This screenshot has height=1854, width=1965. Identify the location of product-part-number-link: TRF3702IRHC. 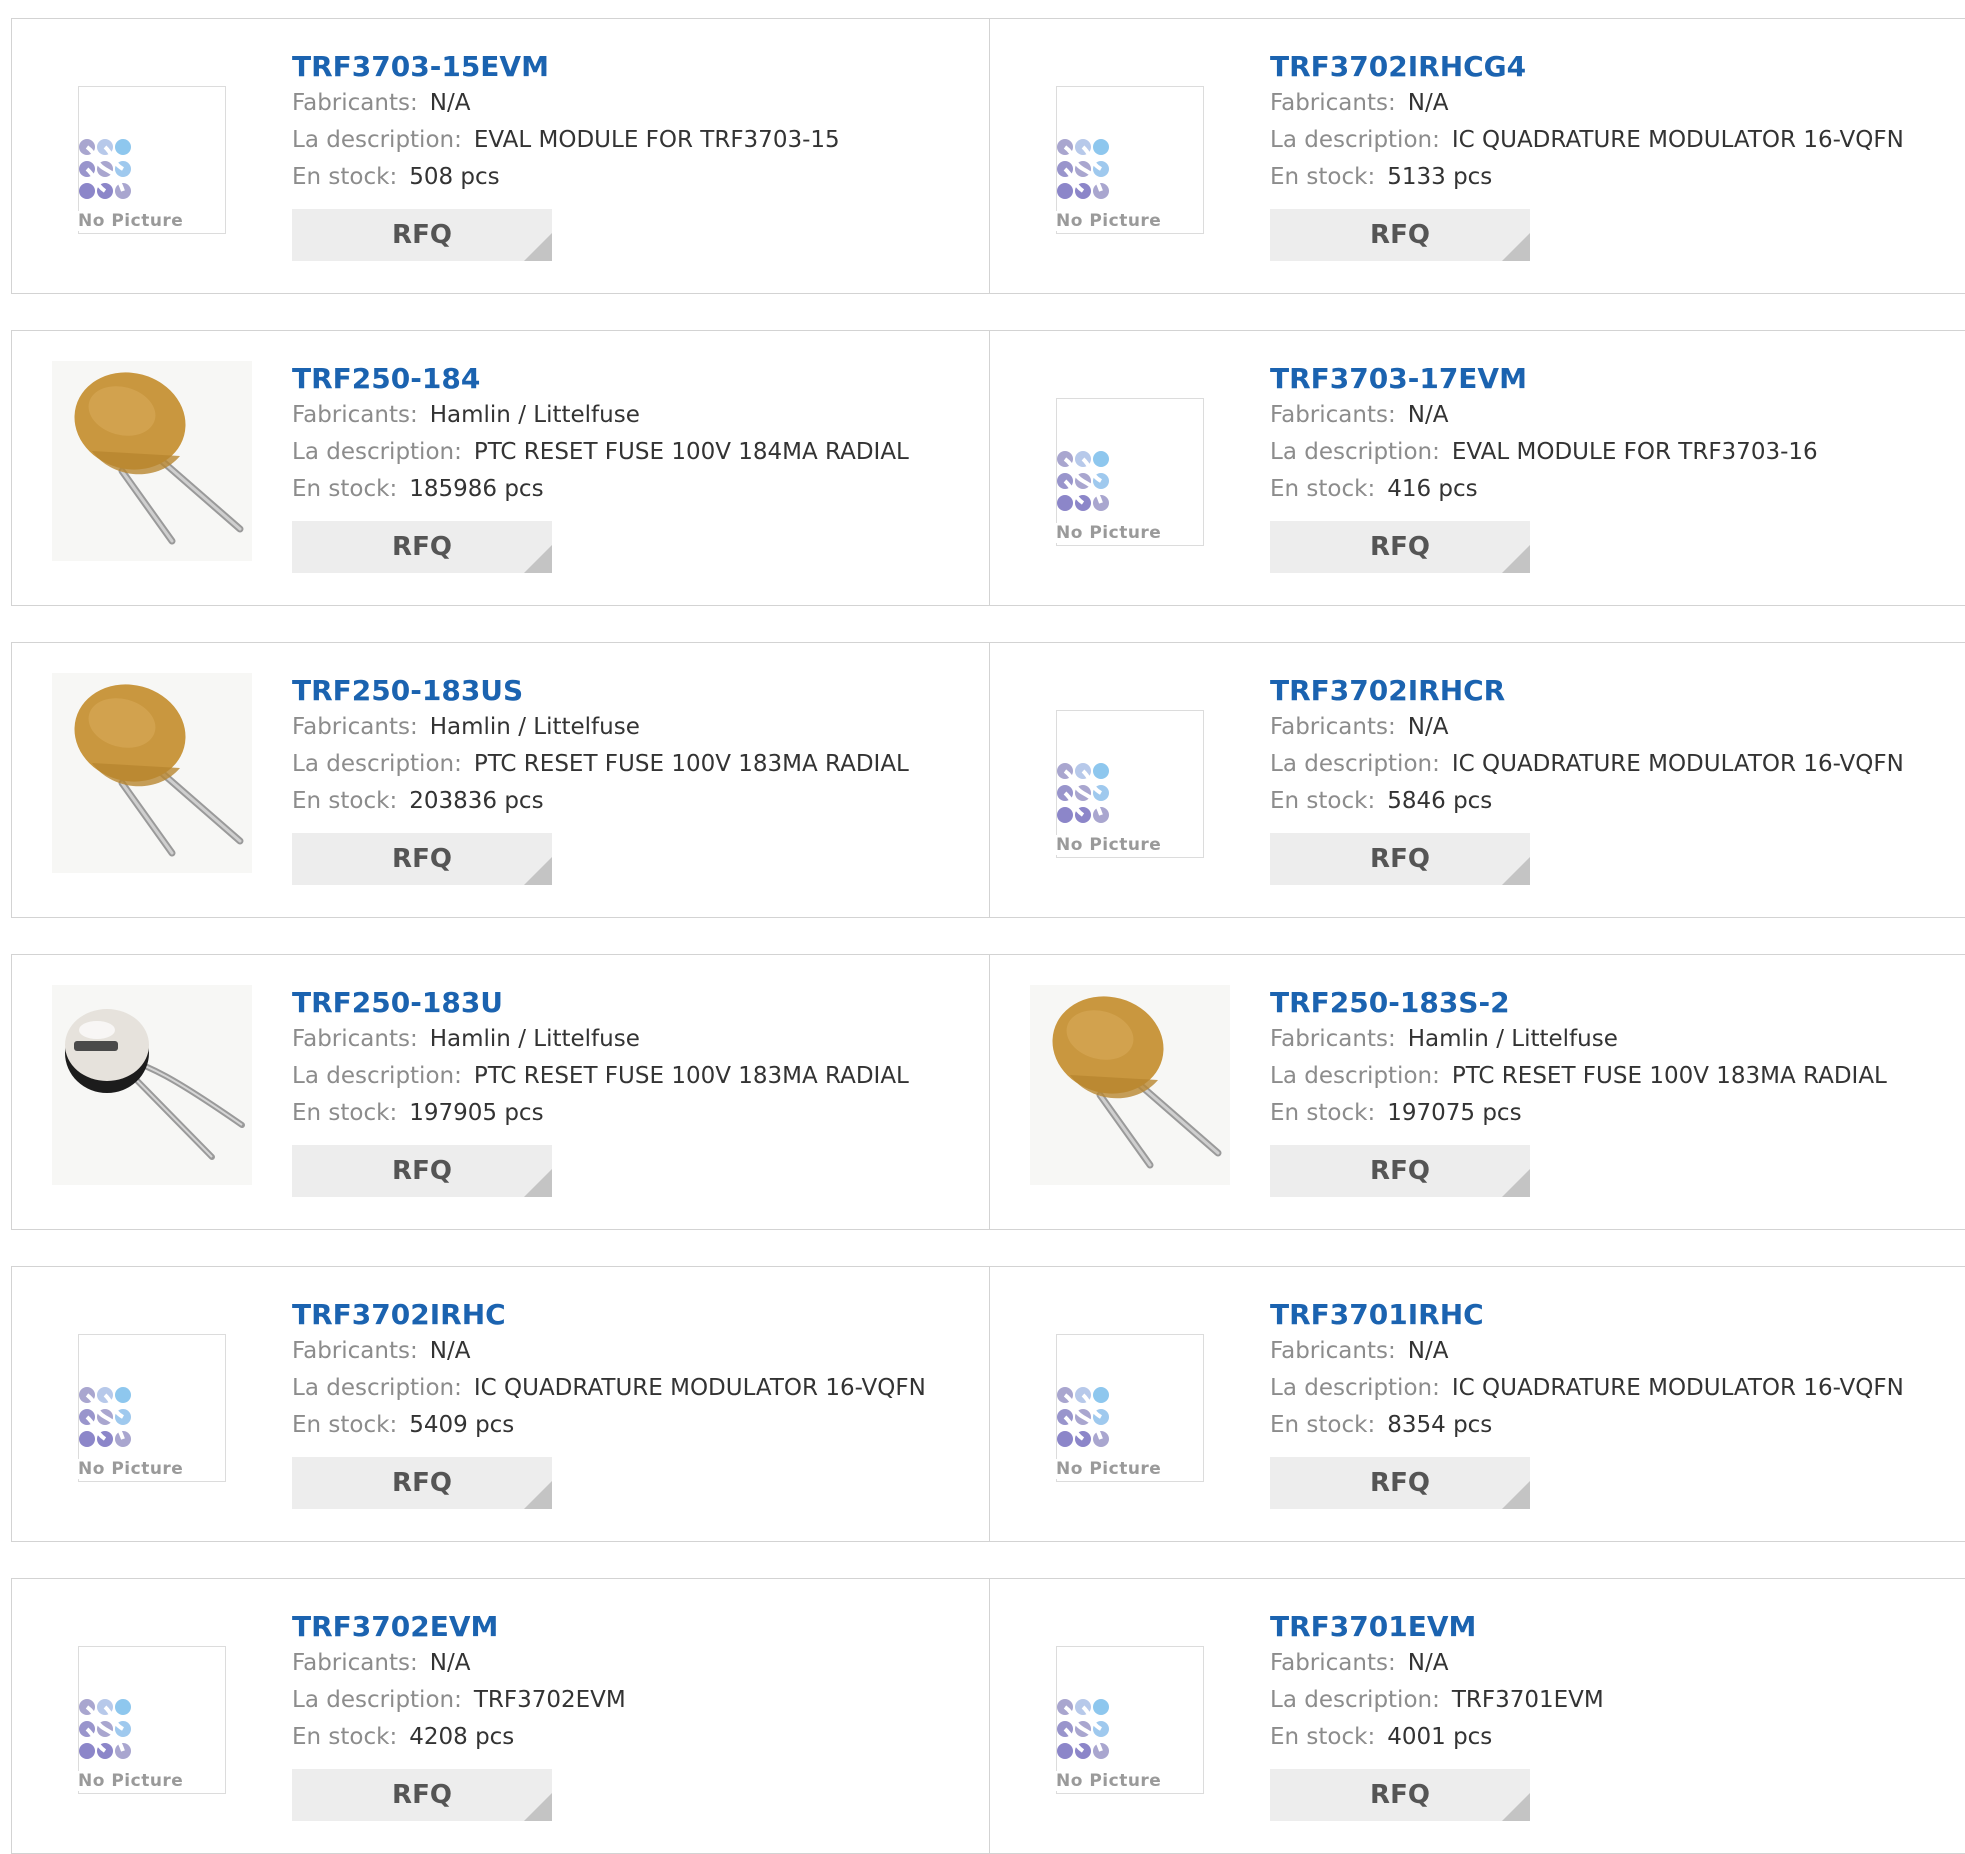
(635, 1315).